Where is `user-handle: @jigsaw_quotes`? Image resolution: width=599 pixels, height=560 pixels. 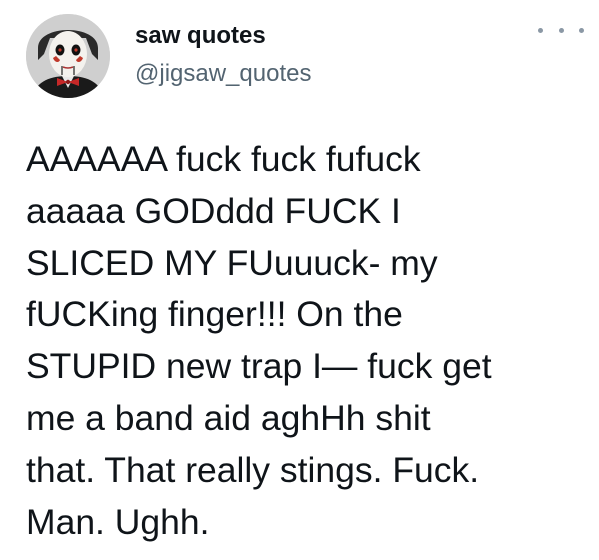
user-handle: @jigsaw_quotes is located at coordinates (223, 74).